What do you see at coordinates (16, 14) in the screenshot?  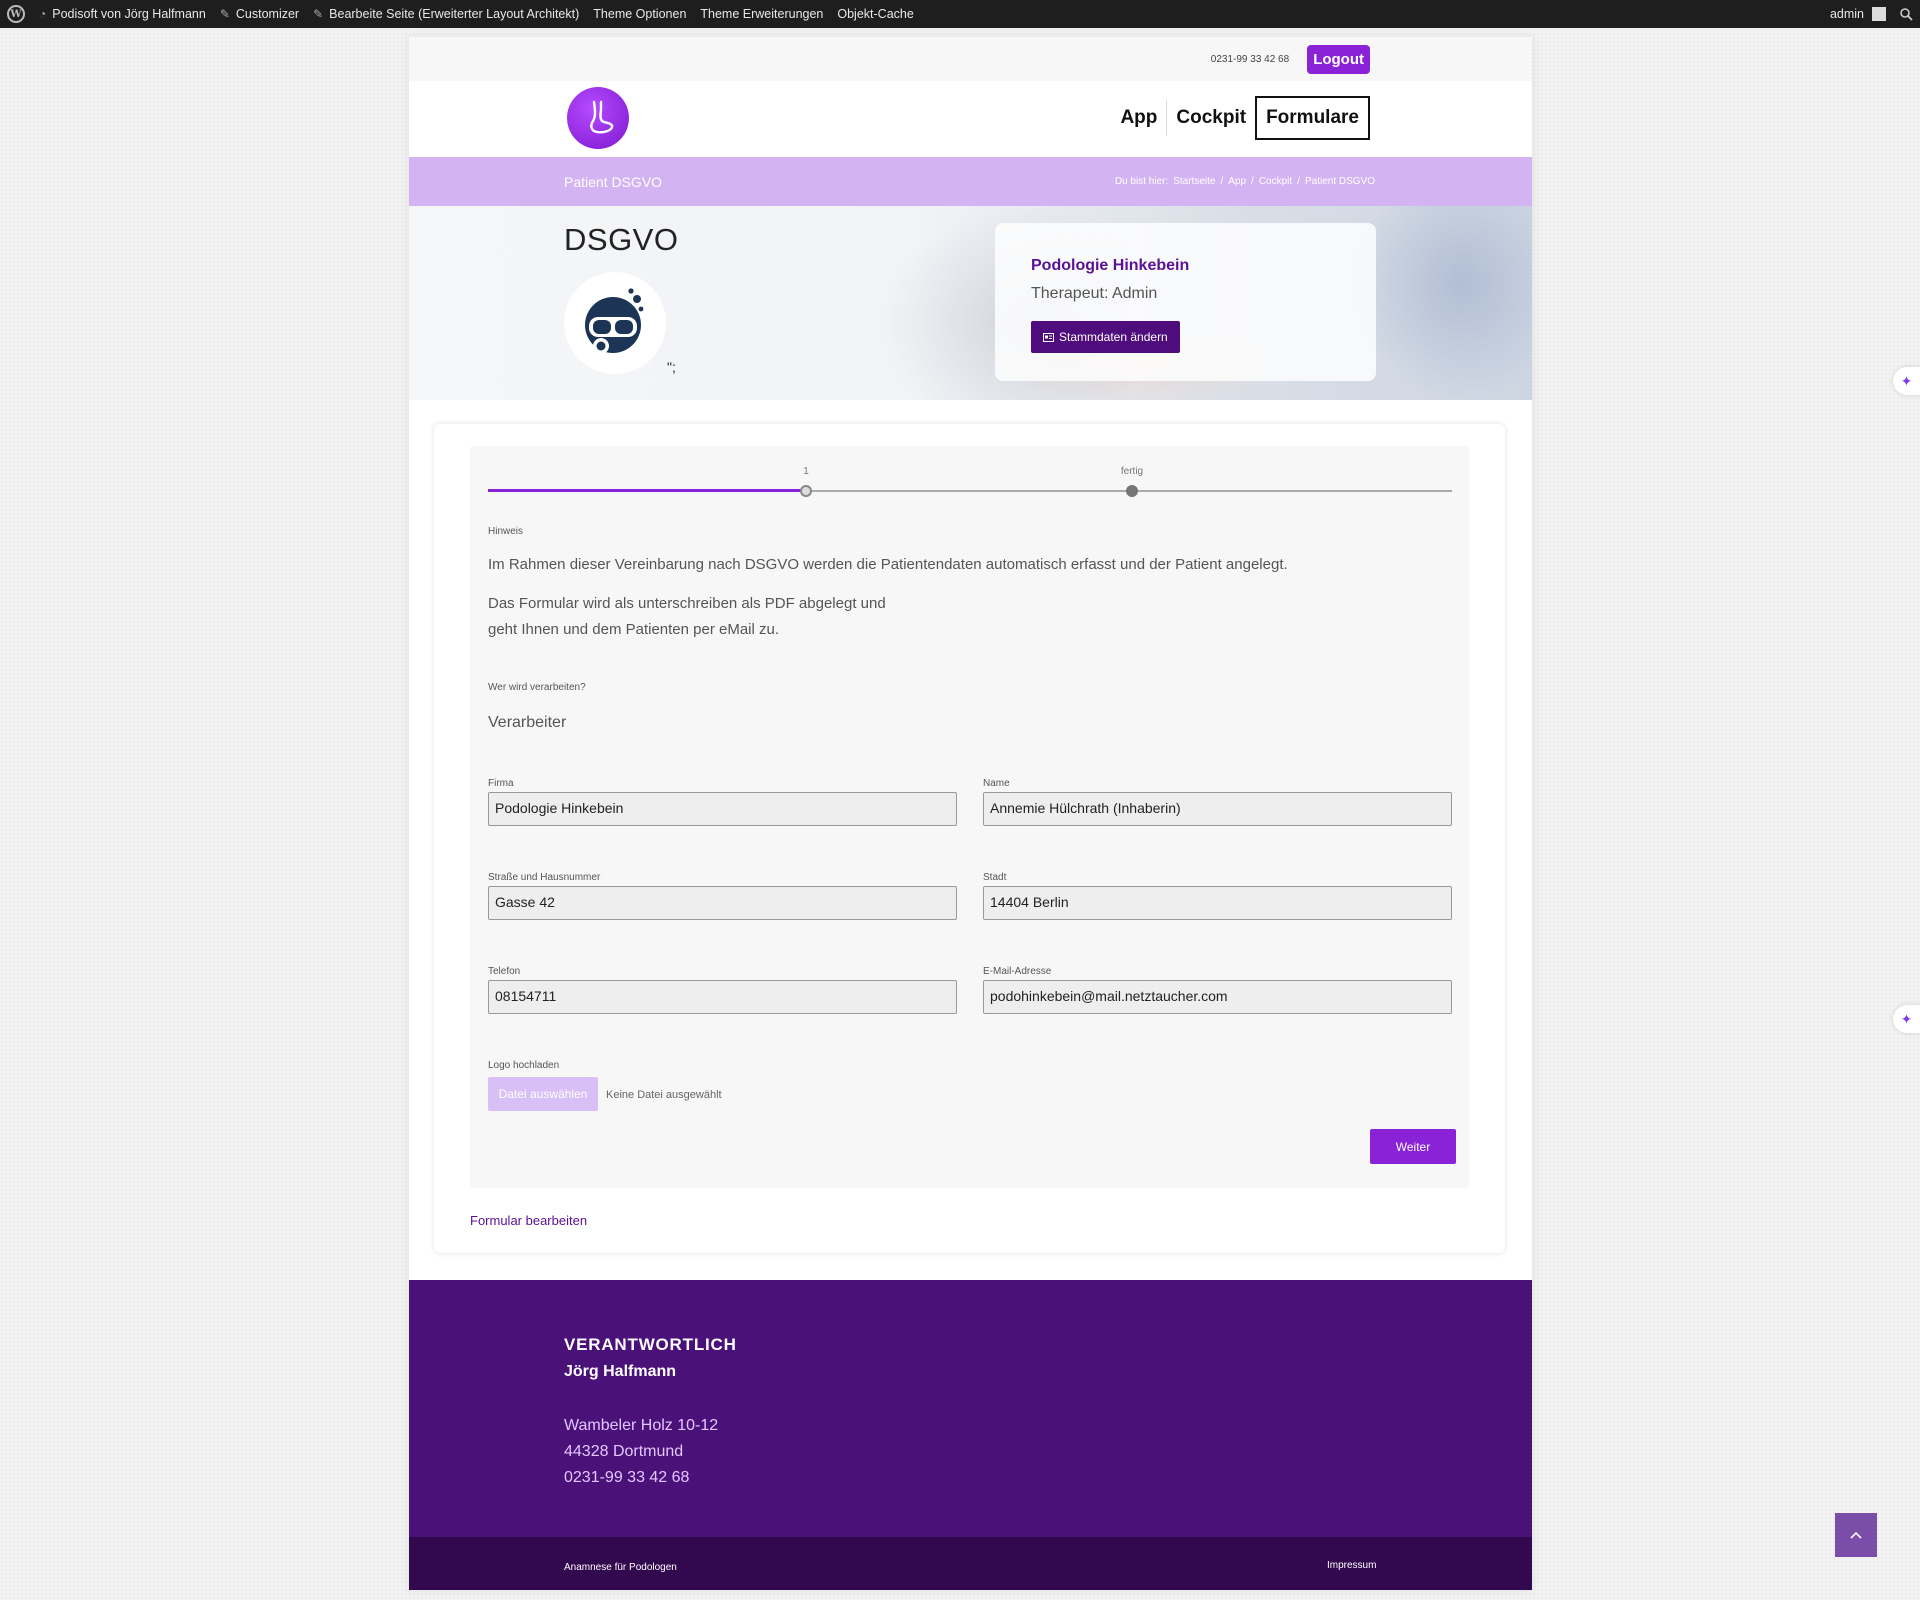 I see `wordpress-logo-icon: W` at bounding box center [16, 14].